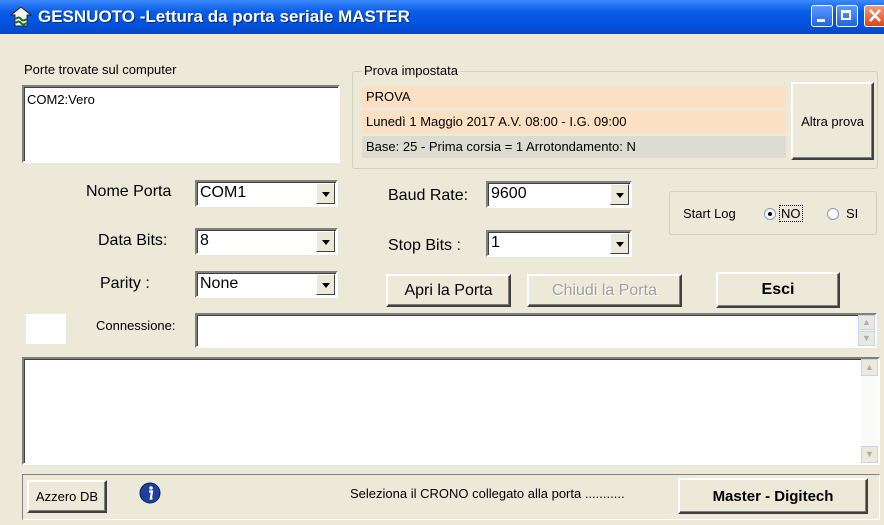  Describe the element at coordinates (559, 194) in the screenshot. I see `baud-rate-select: 9600` at that location.